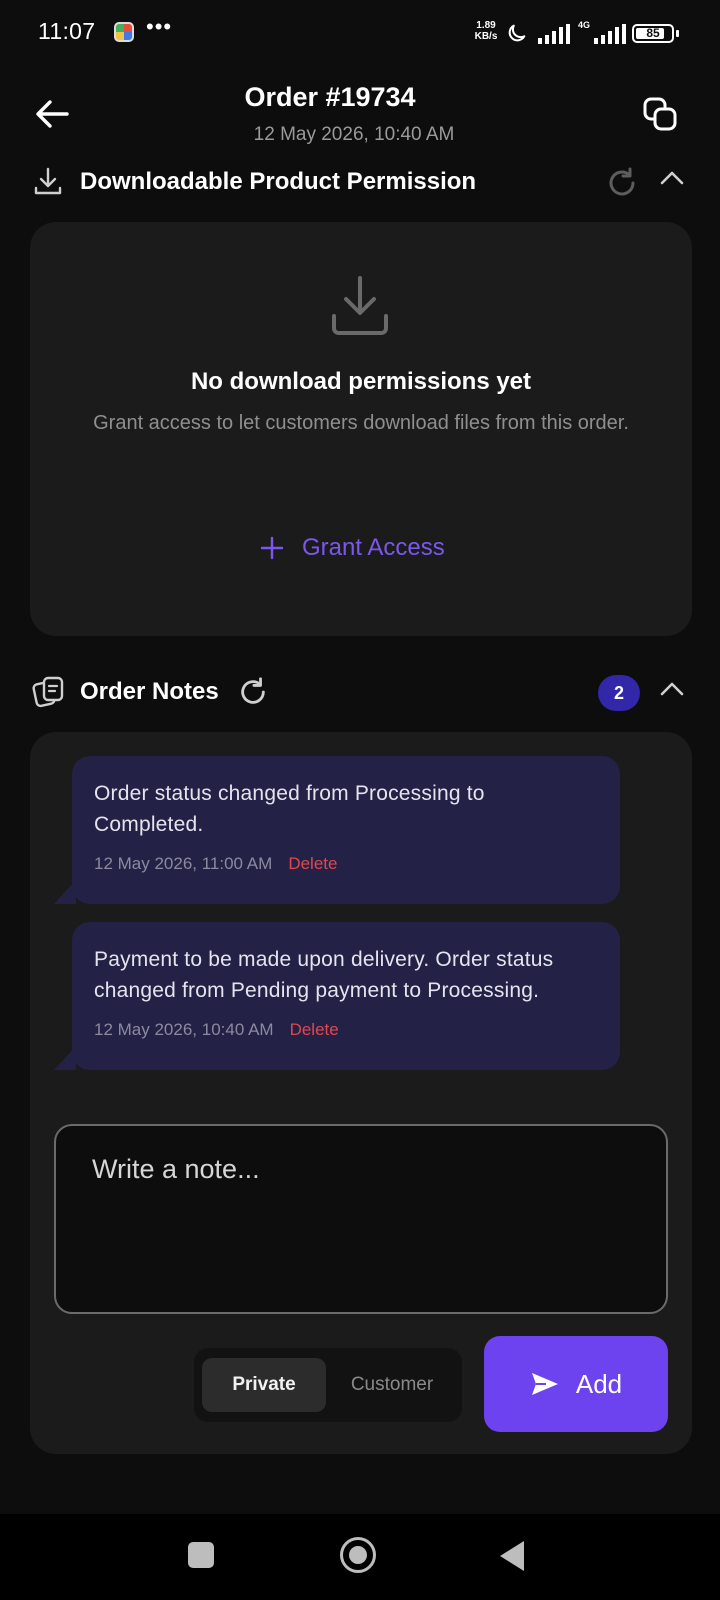  Describe the element at coordinates (599, 1383) in the screenshot. I see `add-note-label: Add` at that location.